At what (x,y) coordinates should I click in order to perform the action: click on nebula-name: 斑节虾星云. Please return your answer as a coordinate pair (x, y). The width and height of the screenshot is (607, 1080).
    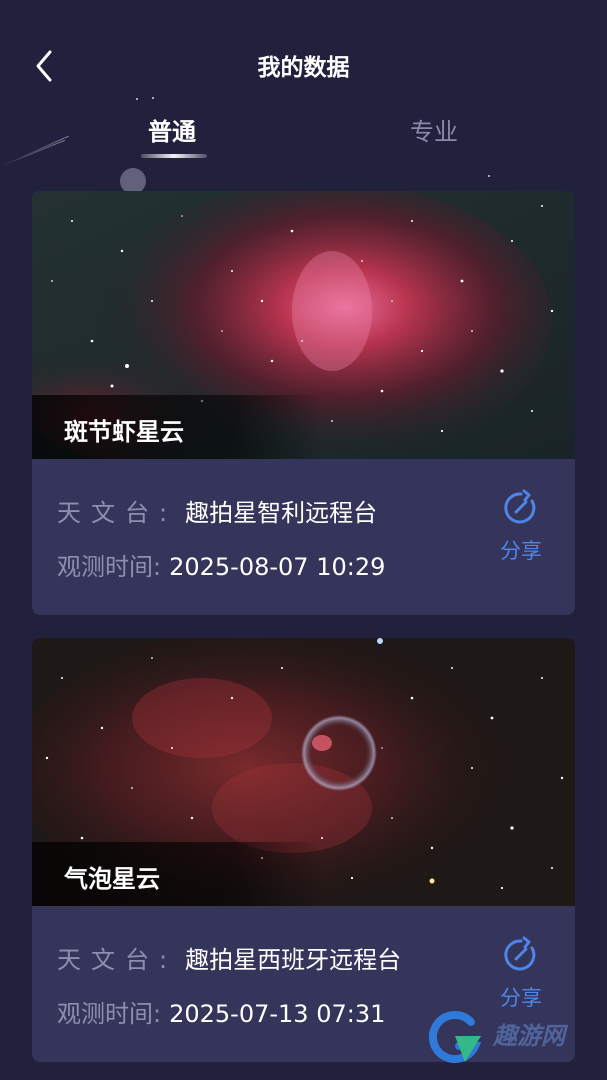
    Looking at the image, I should click on (124, 432).